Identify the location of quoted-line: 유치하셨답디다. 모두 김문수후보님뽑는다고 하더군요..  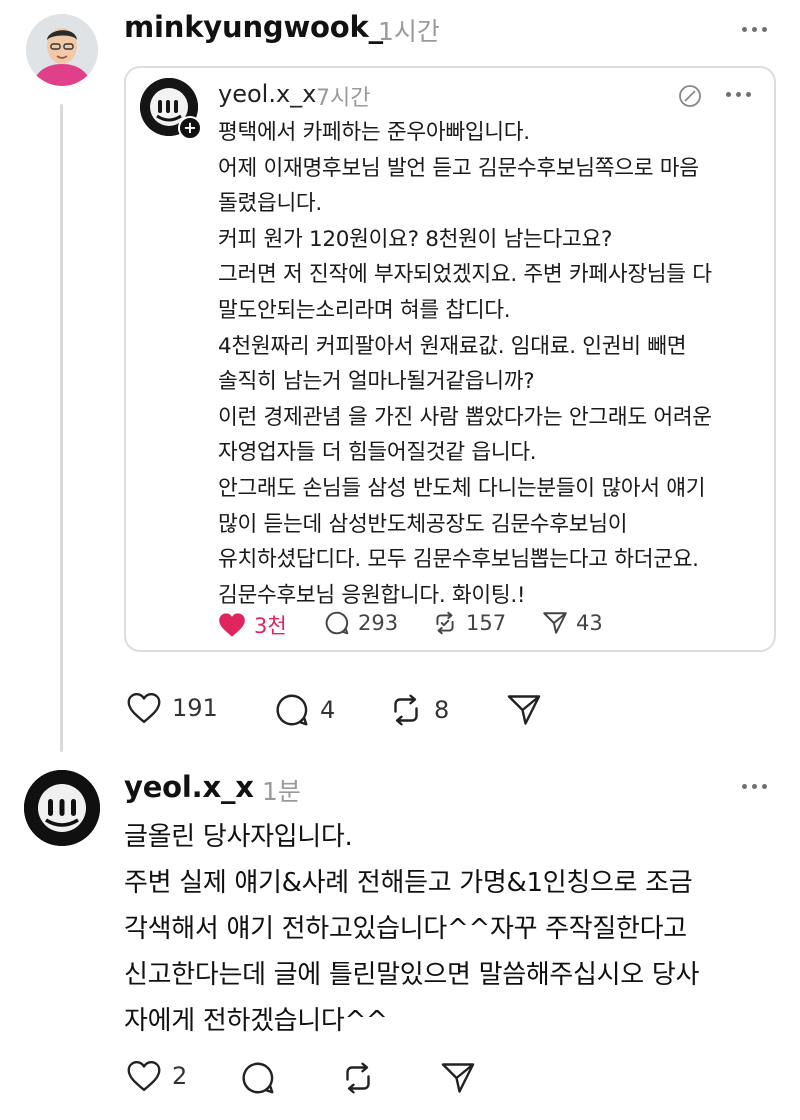
(458, 560).